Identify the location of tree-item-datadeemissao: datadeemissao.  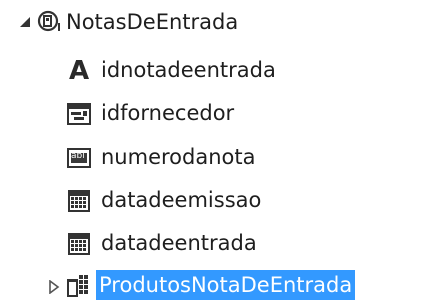
(220, 201).